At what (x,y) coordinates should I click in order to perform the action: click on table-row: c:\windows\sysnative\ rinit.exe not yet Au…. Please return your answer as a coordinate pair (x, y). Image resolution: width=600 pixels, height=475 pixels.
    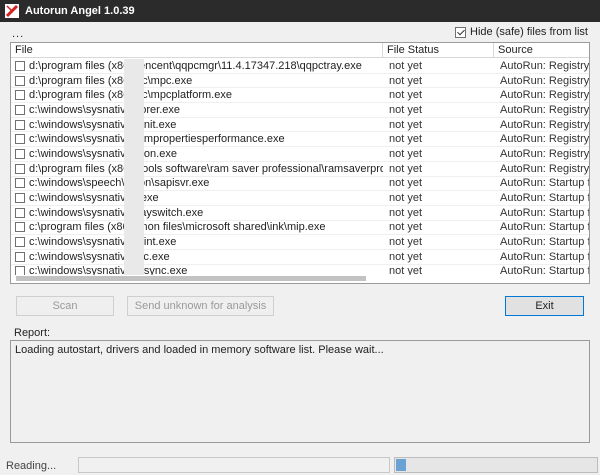
    Looking at the image, I should click on (300, 125).